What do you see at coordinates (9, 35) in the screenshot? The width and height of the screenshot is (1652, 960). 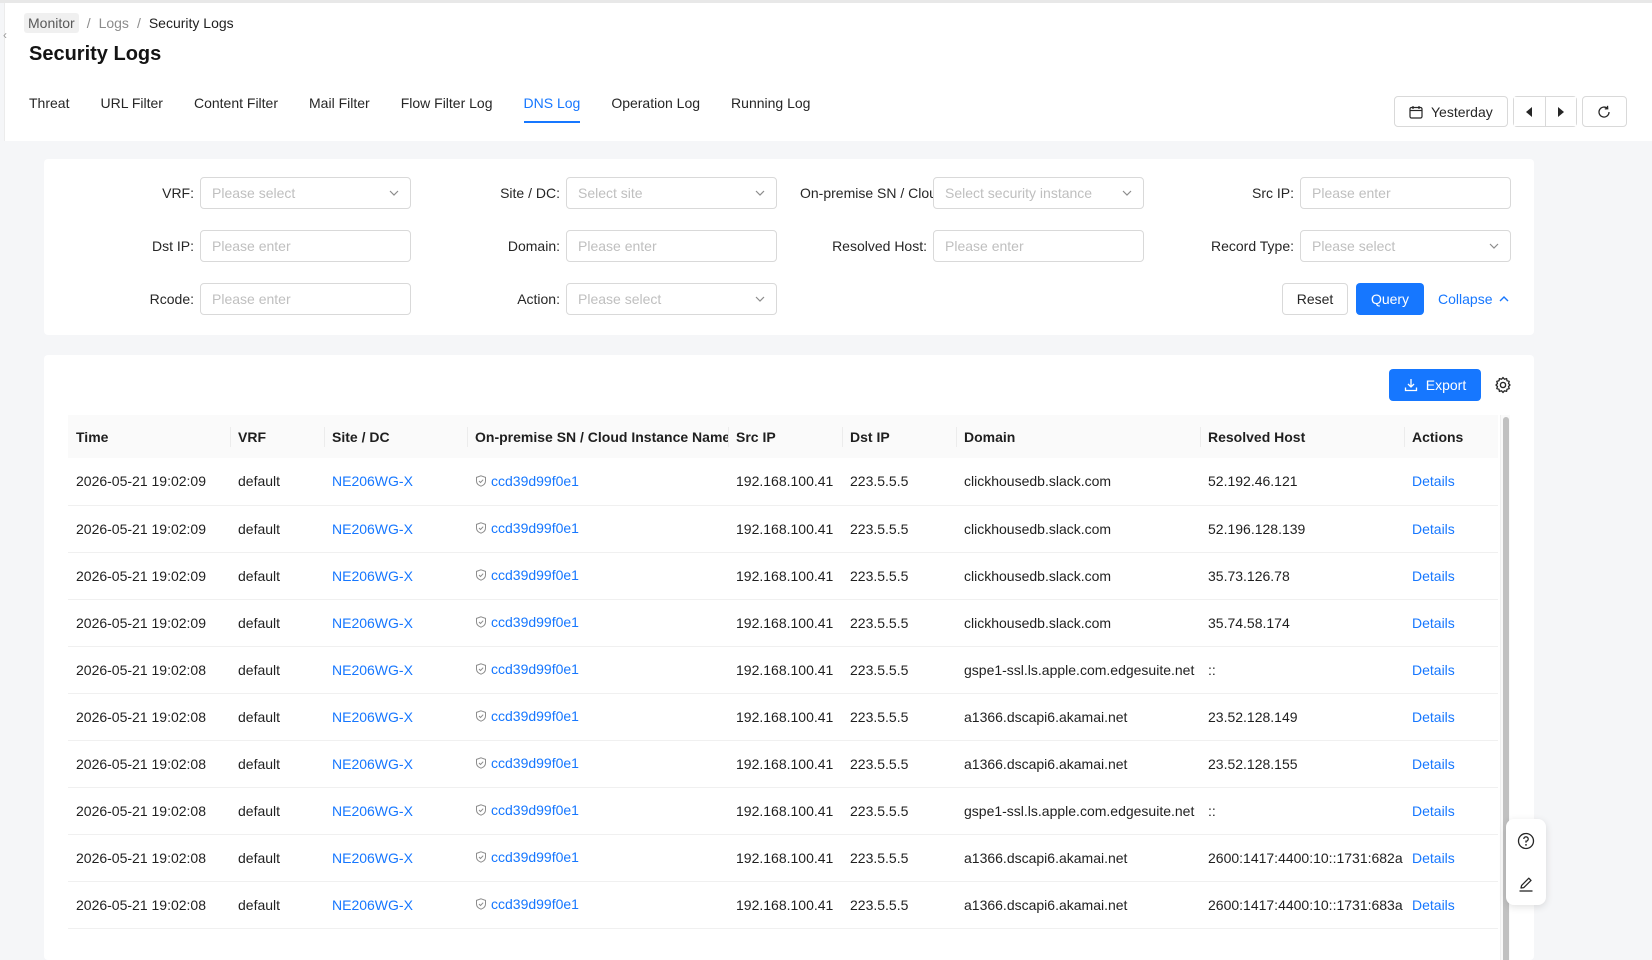 I see `sidebar-collapse-icon: ‹` at bounding box center [9, 35].